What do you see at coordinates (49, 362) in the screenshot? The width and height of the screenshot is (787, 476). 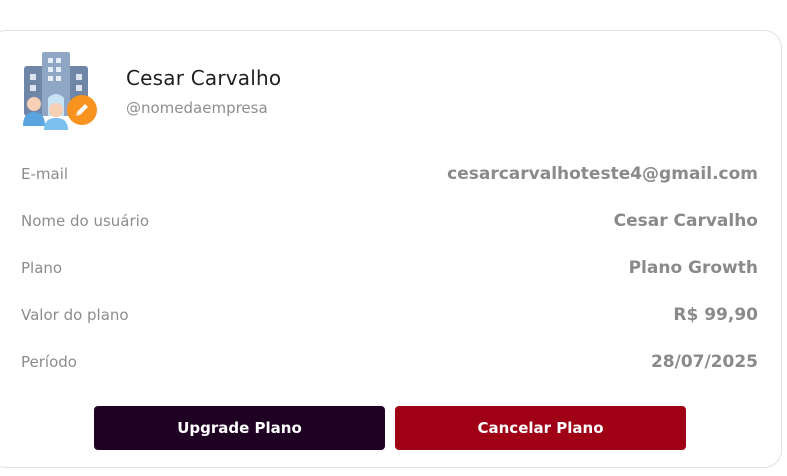 I see `detail-label: Período` at bounding box center [49, 362].